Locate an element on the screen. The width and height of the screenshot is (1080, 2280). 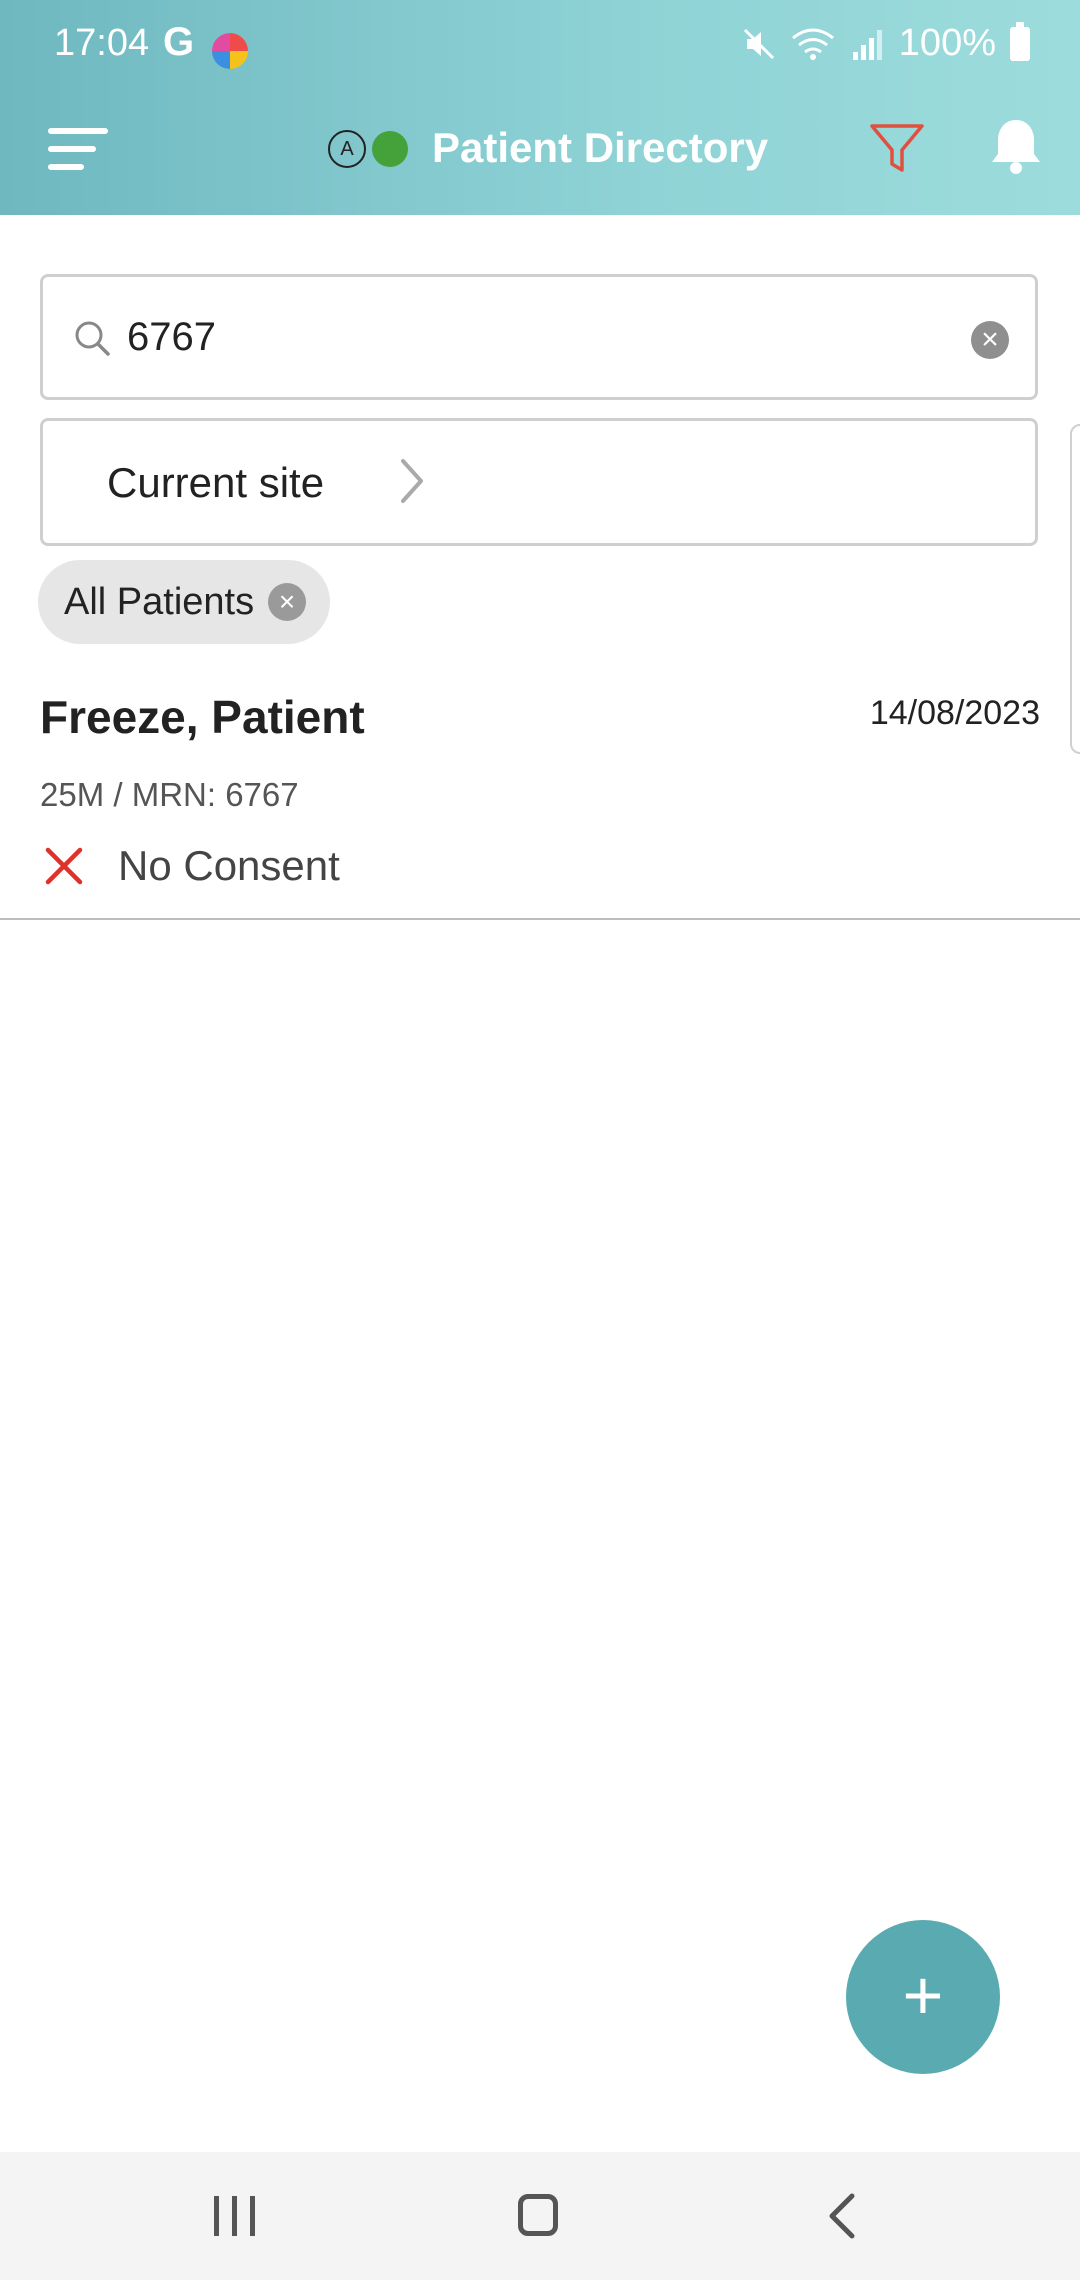
clear-icon: × is located at coordinates (990, 340).